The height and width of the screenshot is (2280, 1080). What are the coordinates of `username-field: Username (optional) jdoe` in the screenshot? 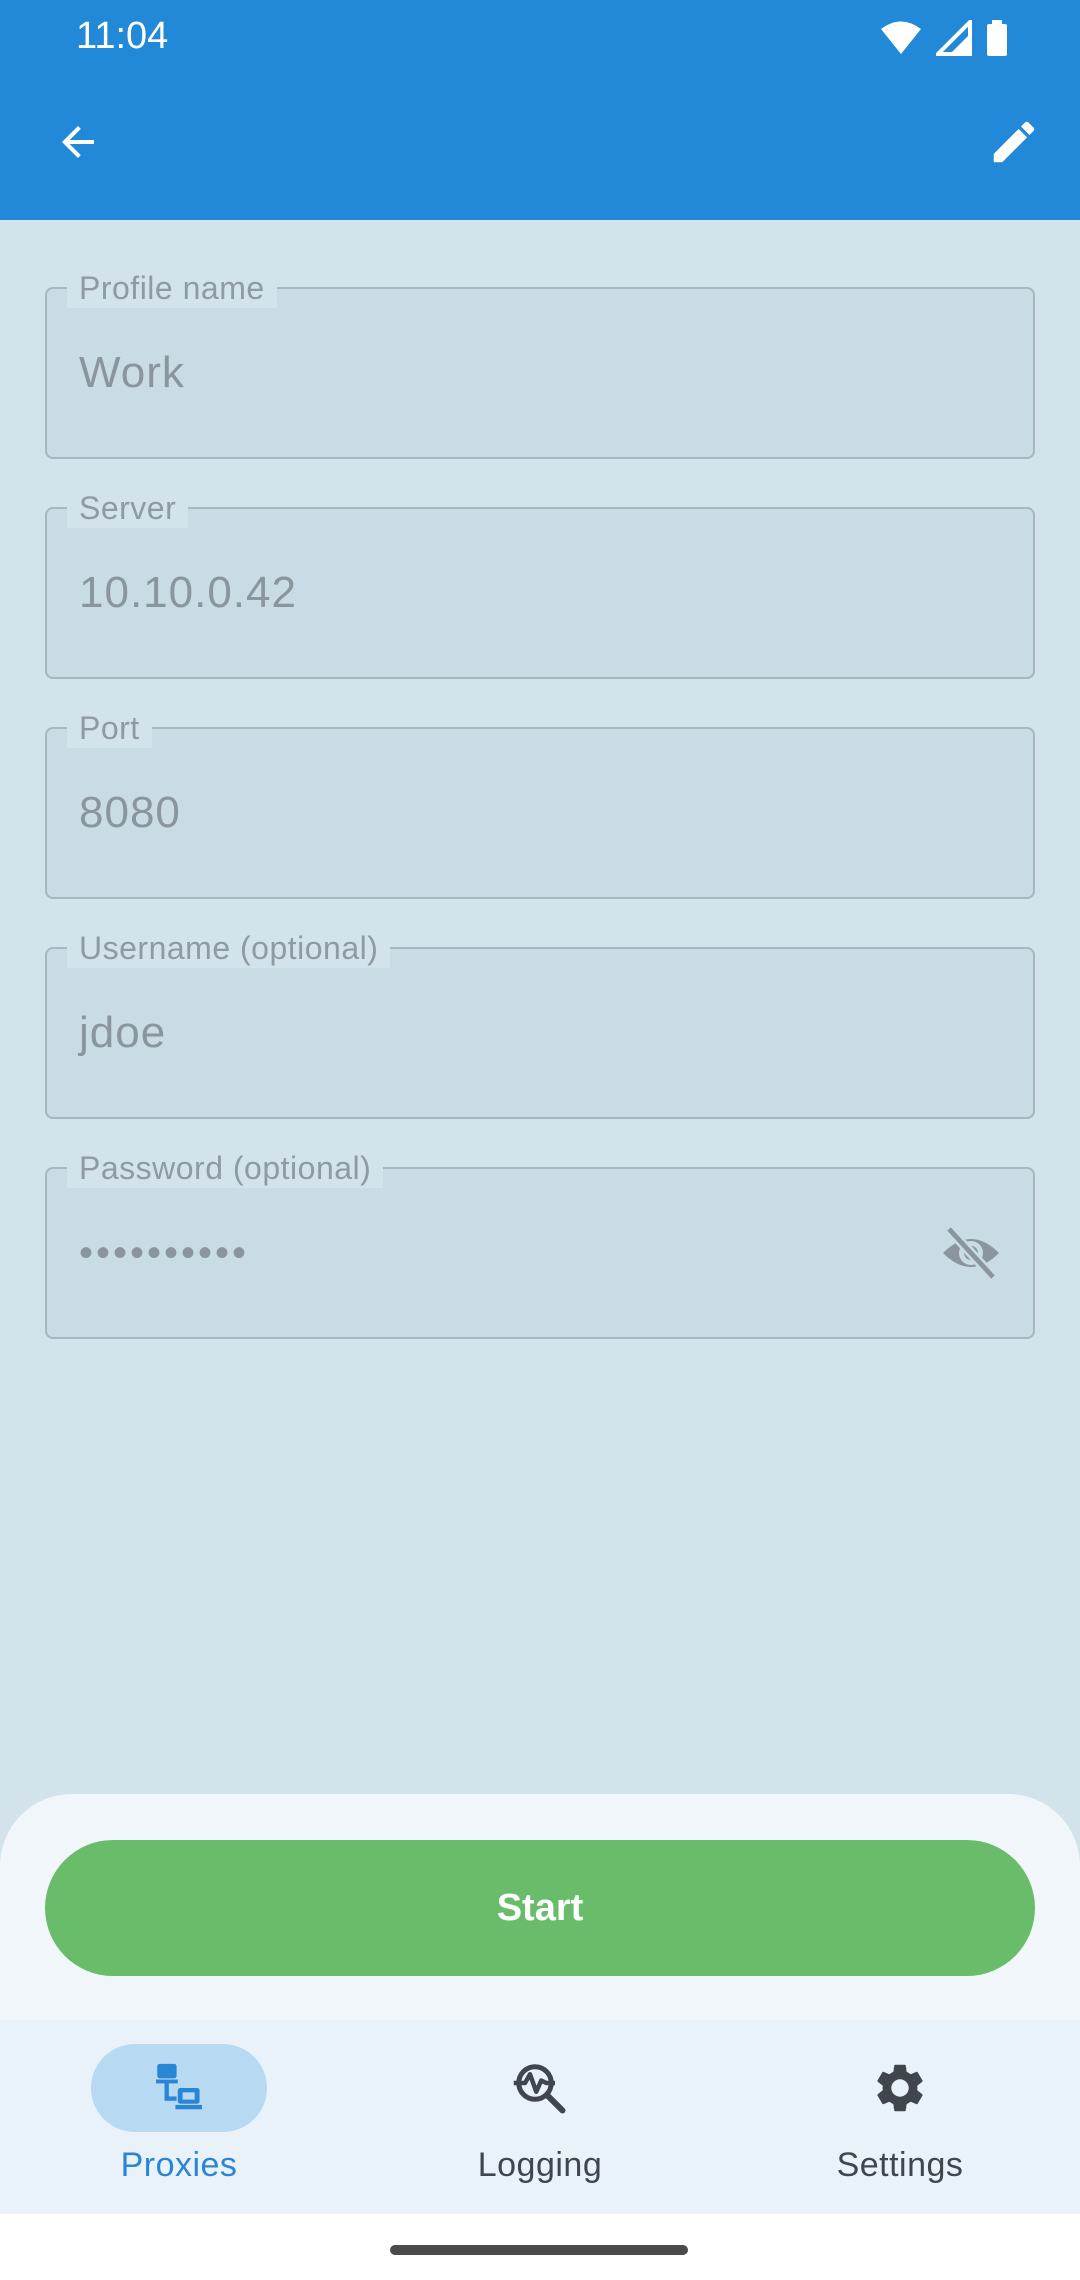 It's located at (540, 1023).